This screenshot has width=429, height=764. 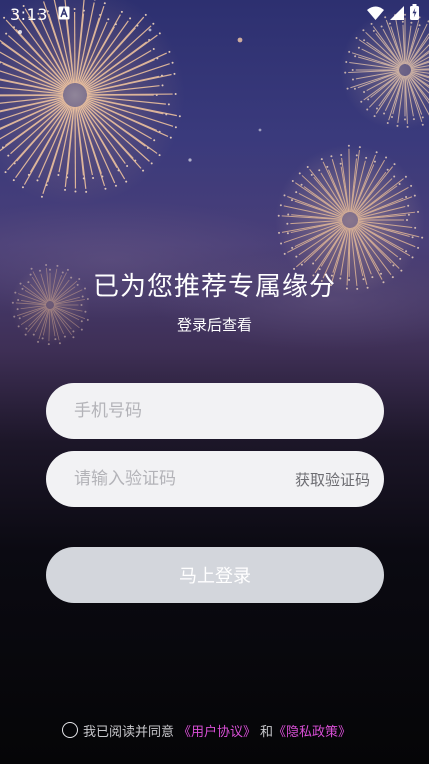 I want to click on status-left: 3:13, so click(x=40, y=14).